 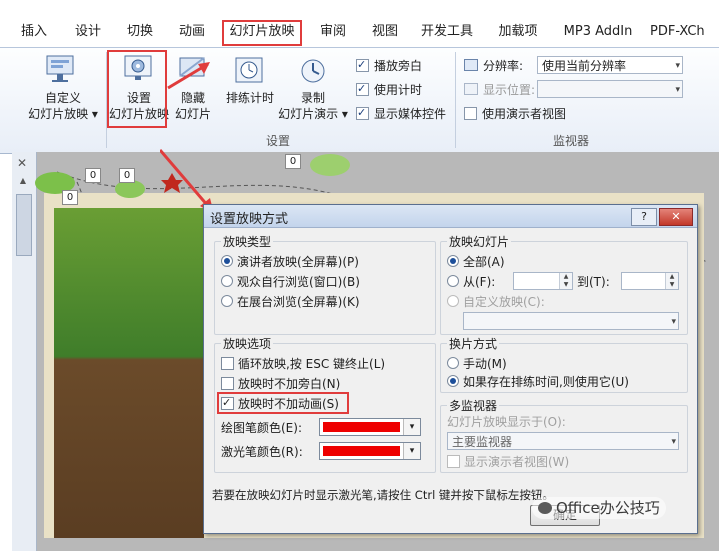 What do you see at coordinates (538, 382) in the screenshot?
I see `use-timings-radio: 如果存在排练时间,则使用它(U)` at bounding box center [538, 382].